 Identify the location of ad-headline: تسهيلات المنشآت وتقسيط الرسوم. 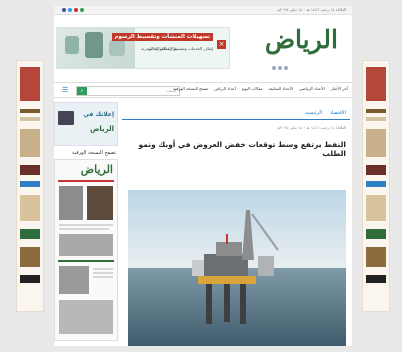
(162, 37).